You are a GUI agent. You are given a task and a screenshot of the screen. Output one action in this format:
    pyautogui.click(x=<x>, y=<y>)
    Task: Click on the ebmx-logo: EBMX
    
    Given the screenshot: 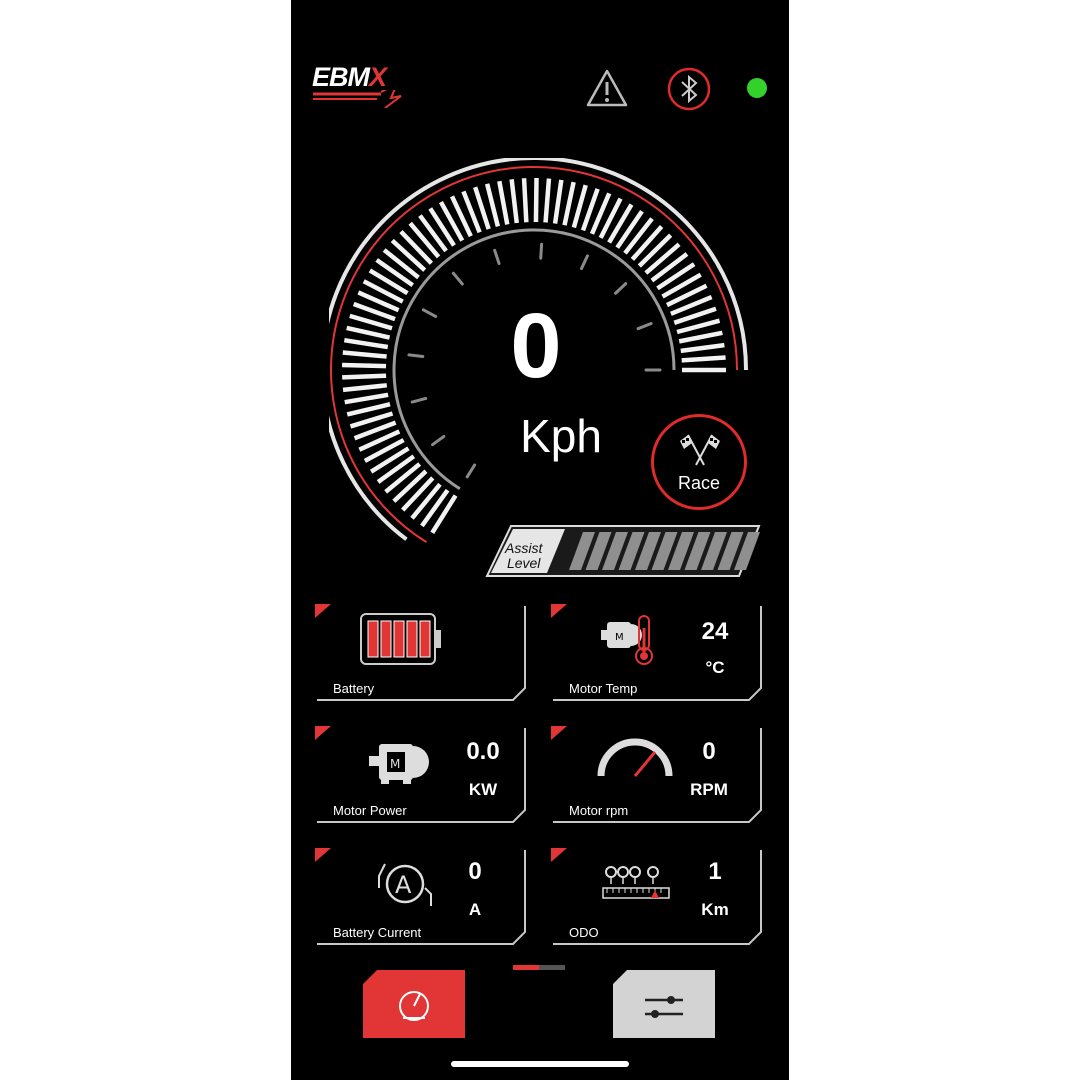 What is the action you would take?
    pyautogui.click(x=349, y=77)
    